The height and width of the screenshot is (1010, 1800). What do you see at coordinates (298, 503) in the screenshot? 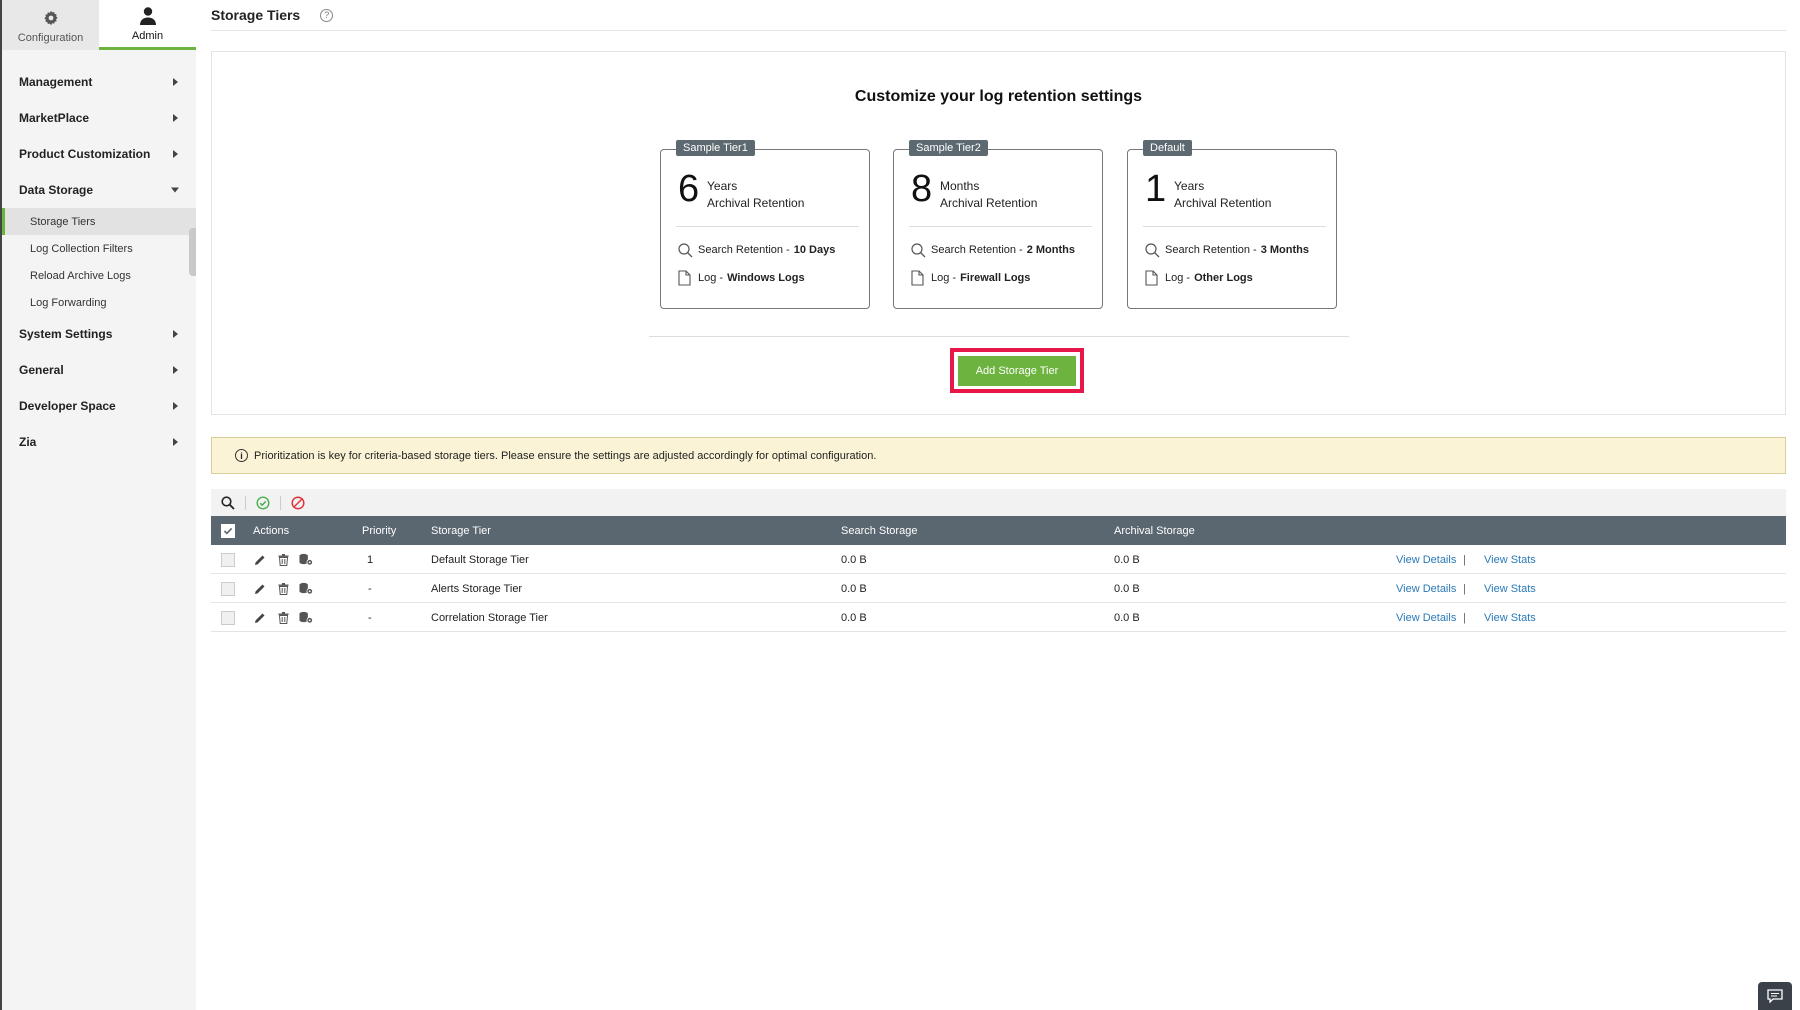
I see `disable-button` at bounding box center [298, 503].